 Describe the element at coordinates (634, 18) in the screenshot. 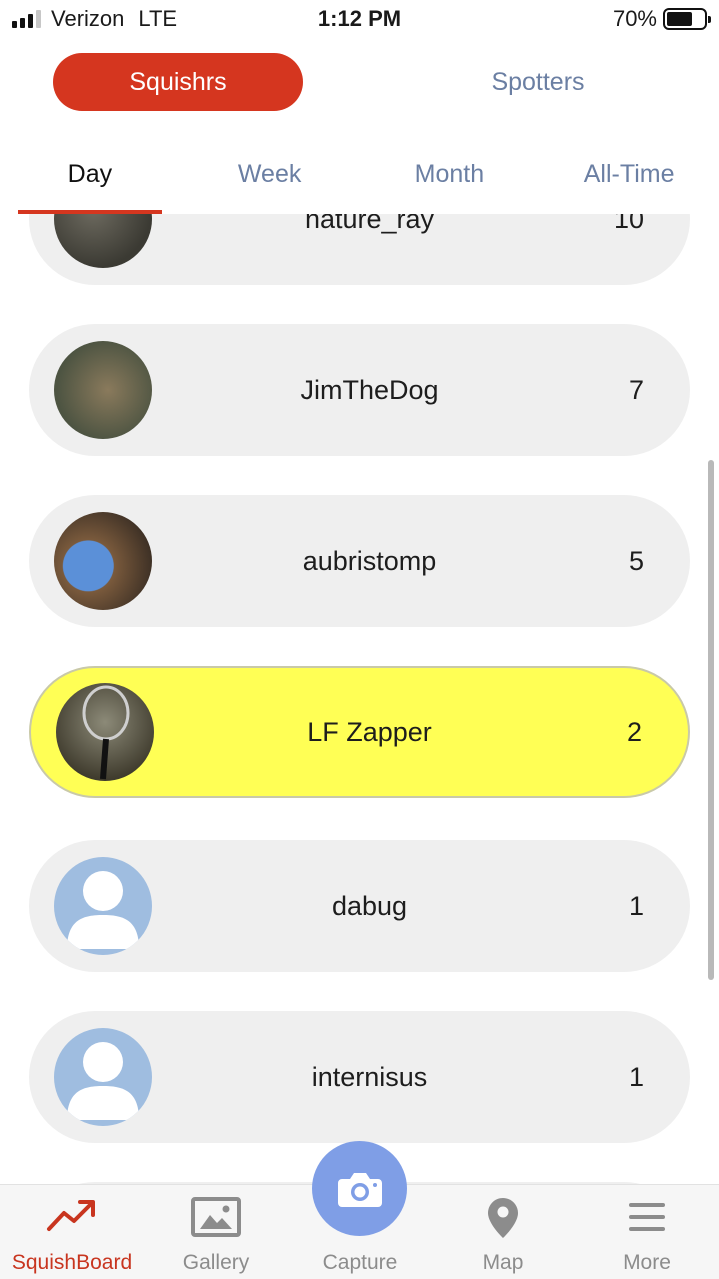

I see `battery-percent: 70%` at that location.